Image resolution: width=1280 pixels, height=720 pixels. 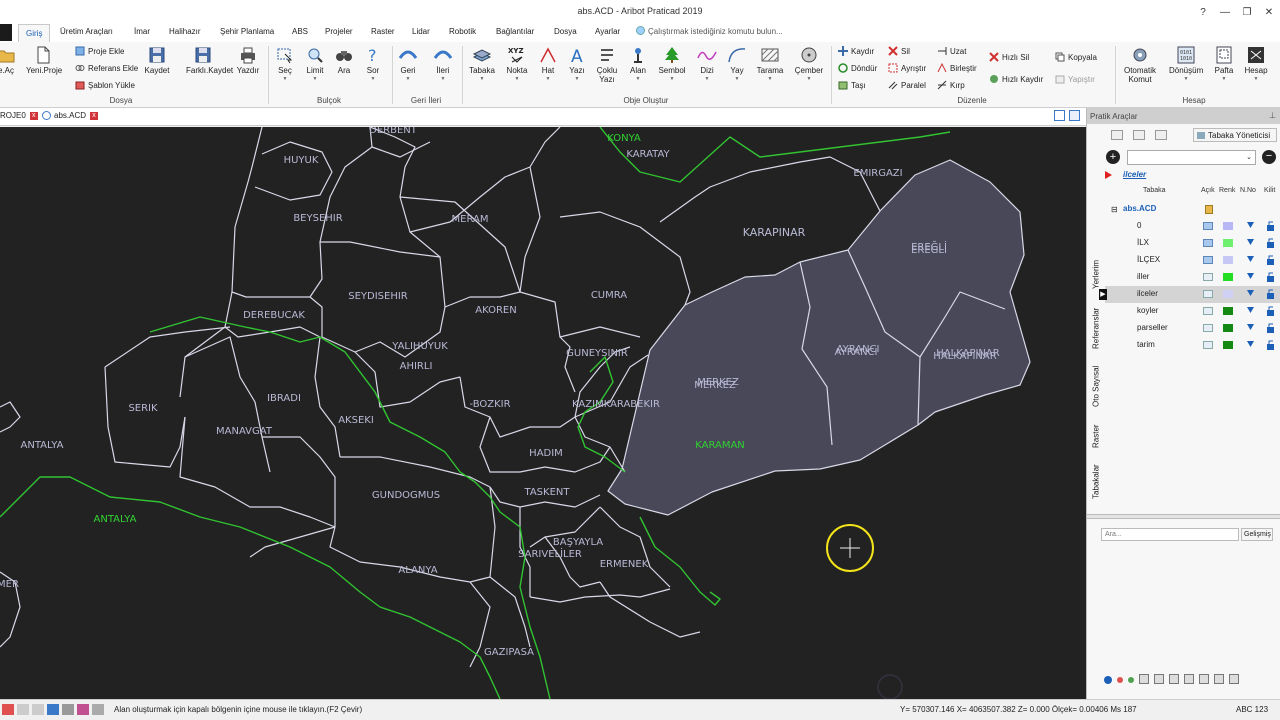 I want to click on gear-icon, so click(x=68, y=709).